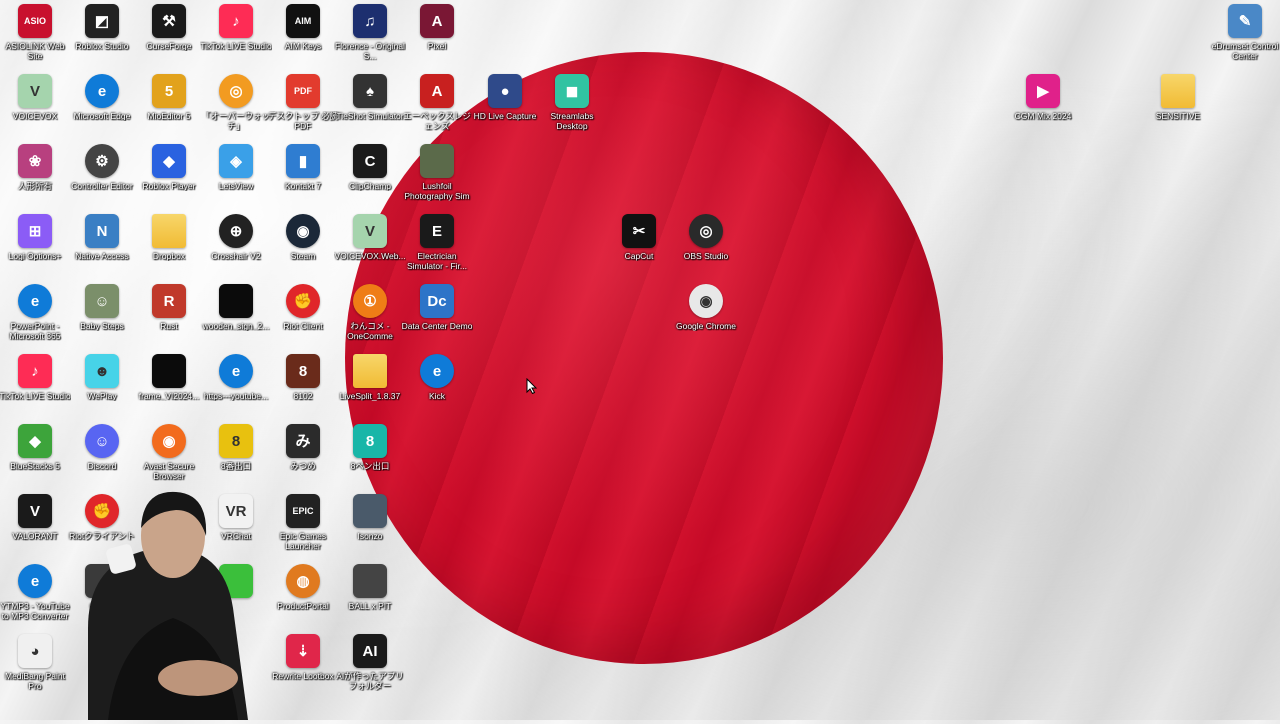 This screenshot has width=1280, height=724. I want to click on desktop-icon: ❀ 人形所有, so click(35, 176).